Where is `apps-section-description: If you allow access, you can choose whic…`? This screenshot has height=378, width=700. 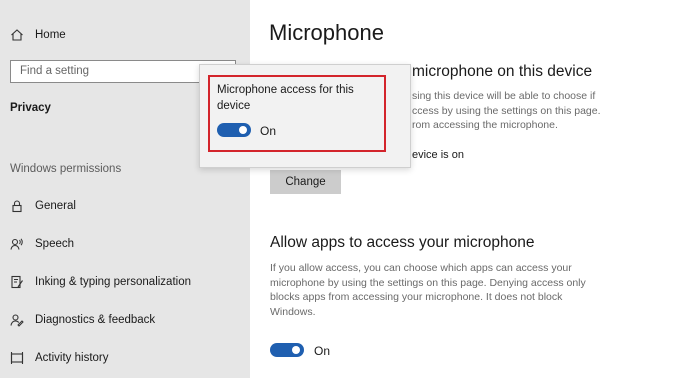 apps-section-description: If you allow access, you can choose whic… is located at coordinates (428, 290).